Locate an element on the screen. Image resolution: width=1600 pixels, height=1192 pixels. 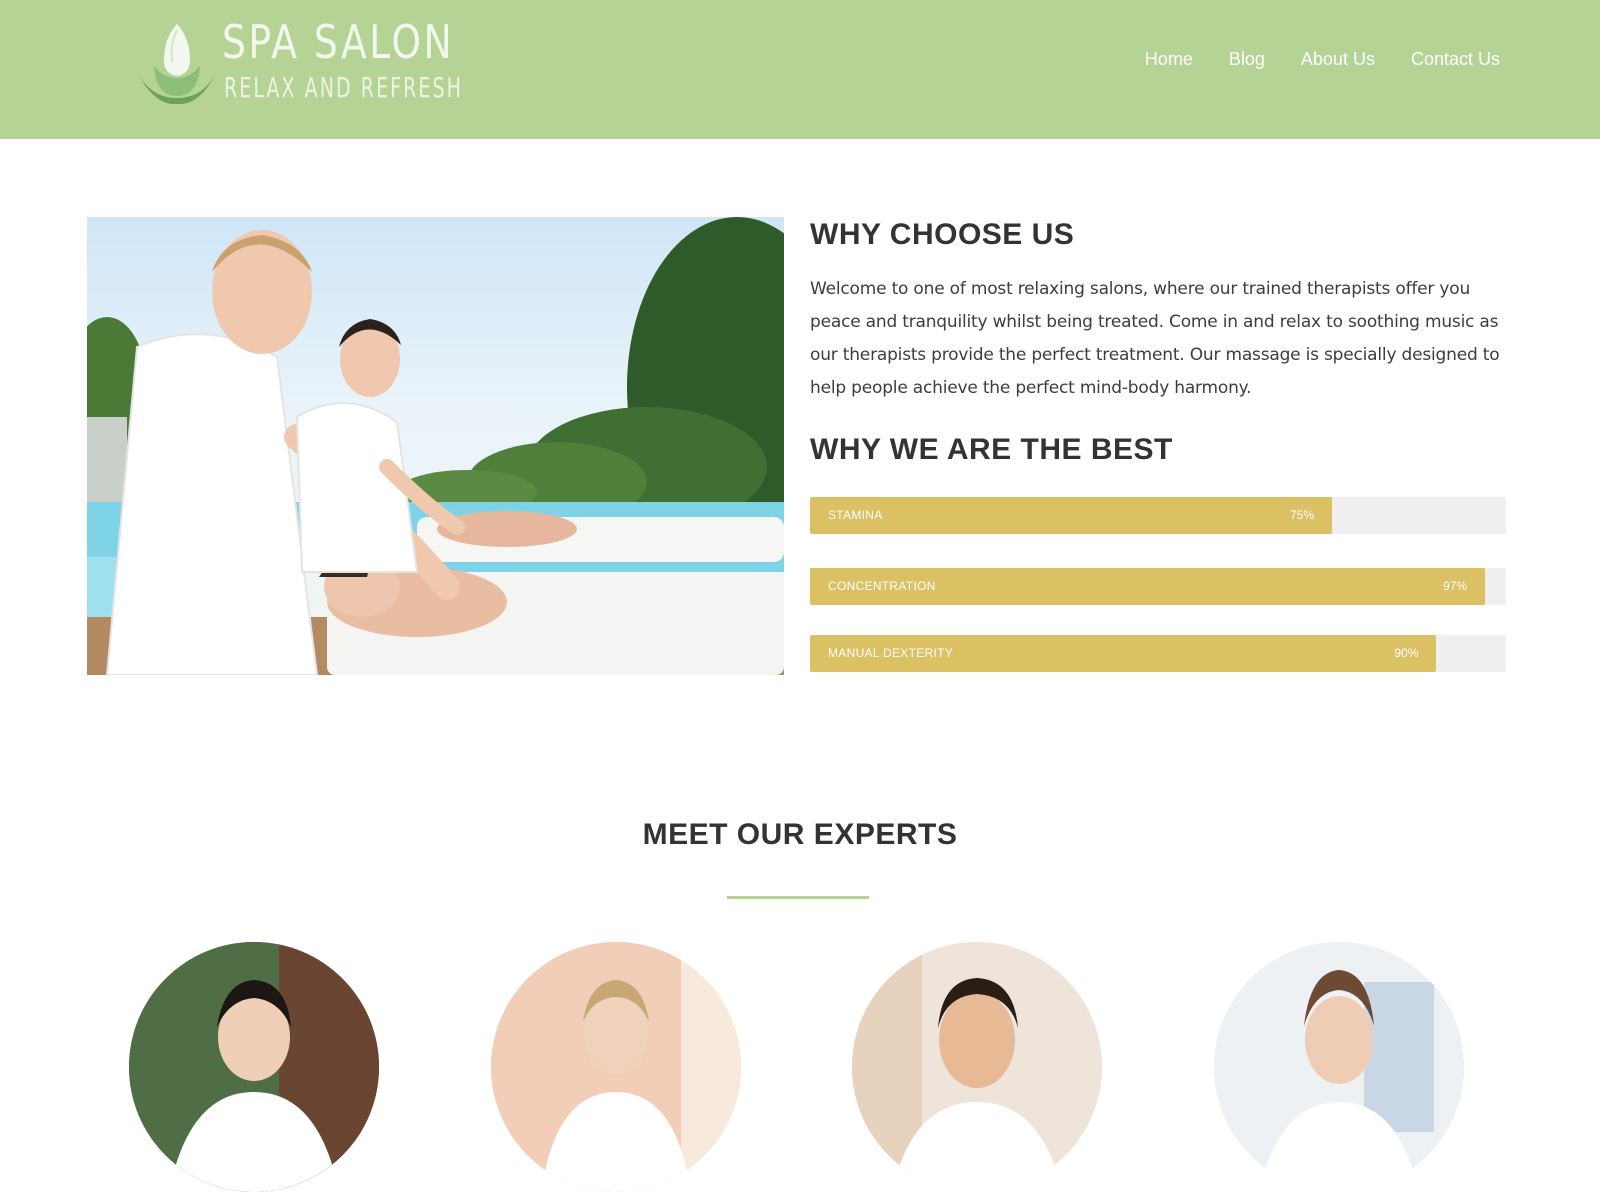
brand-tagline: RELAX AND REFRESH is located at coordinates (343, 87).